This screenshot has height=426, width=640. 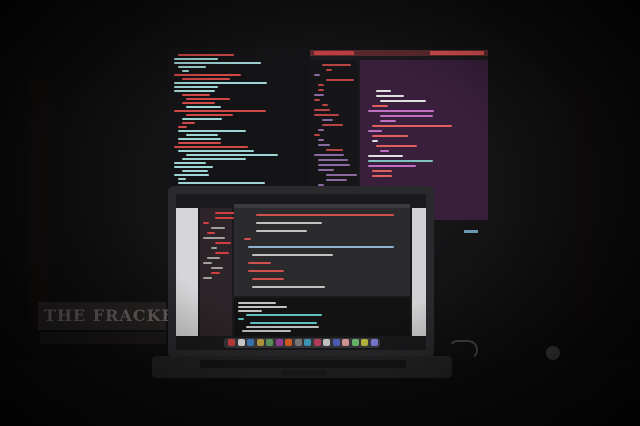 What do you see at coordinates (303, 364) in the screenshot?
I see `laptop-keyboard` at bounding box center [303, 364].